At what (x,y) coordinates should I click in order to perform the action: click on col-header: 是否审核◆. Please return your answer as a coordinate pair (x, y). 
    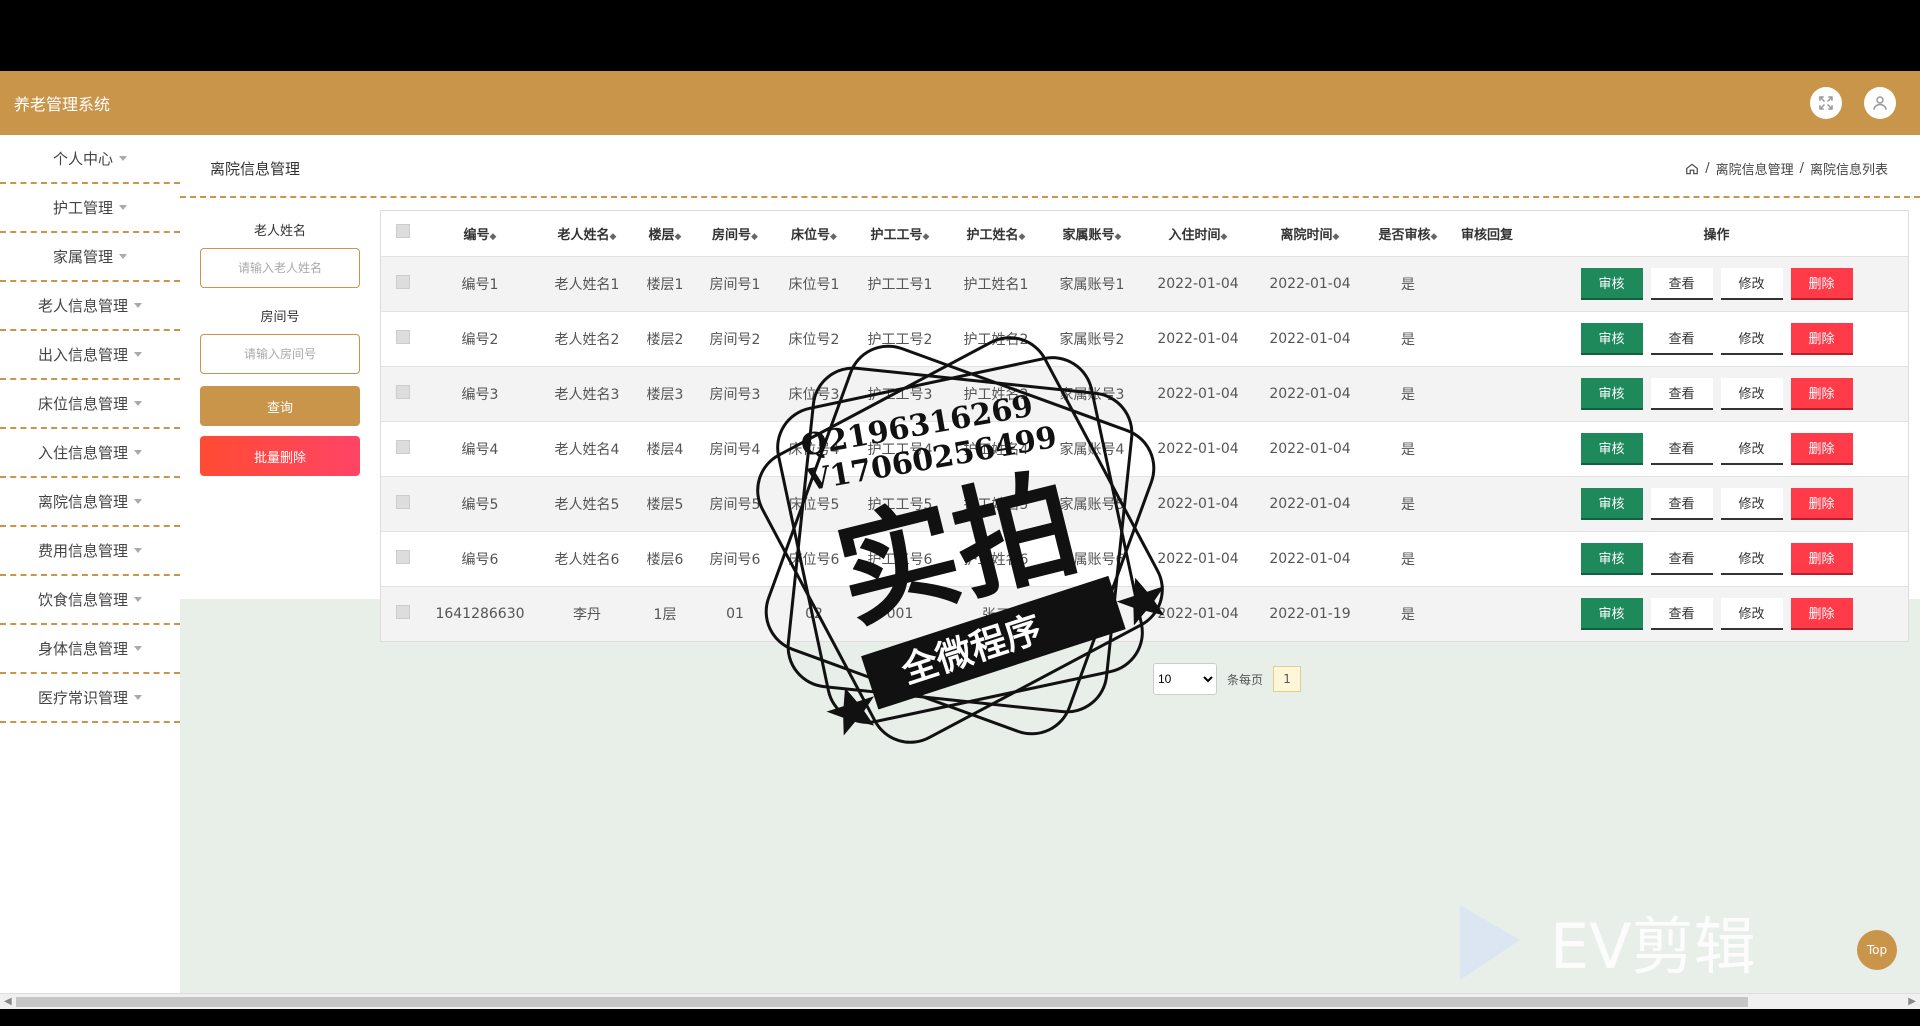
    Looking at the image, I should click on (1408, 233).